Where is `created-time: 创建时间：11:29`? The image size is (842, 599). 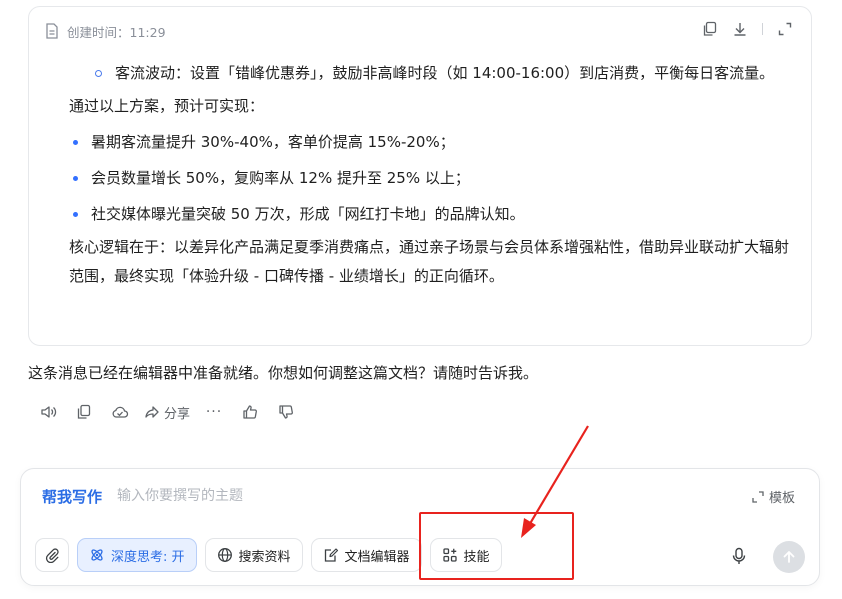 created-time: 创建时间：11:29 is located at coordinates (116, 32).